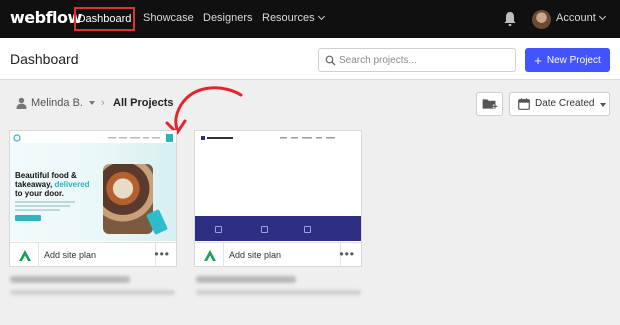  Describe the element at coordinates (565, 103) in the screenshot. I see `sort-label: Date Created` at that location.